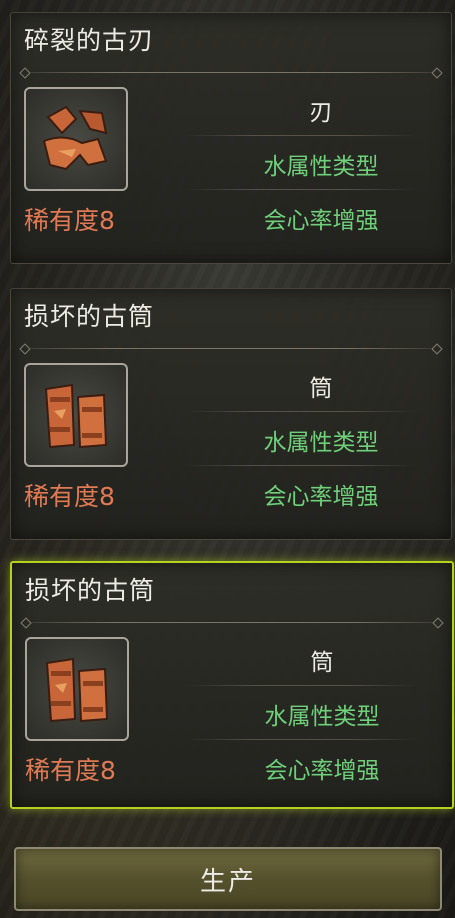  Describe the element at coordinates (227, 881) in the screenshot. I see `produce-button-label: 生产` at that location.